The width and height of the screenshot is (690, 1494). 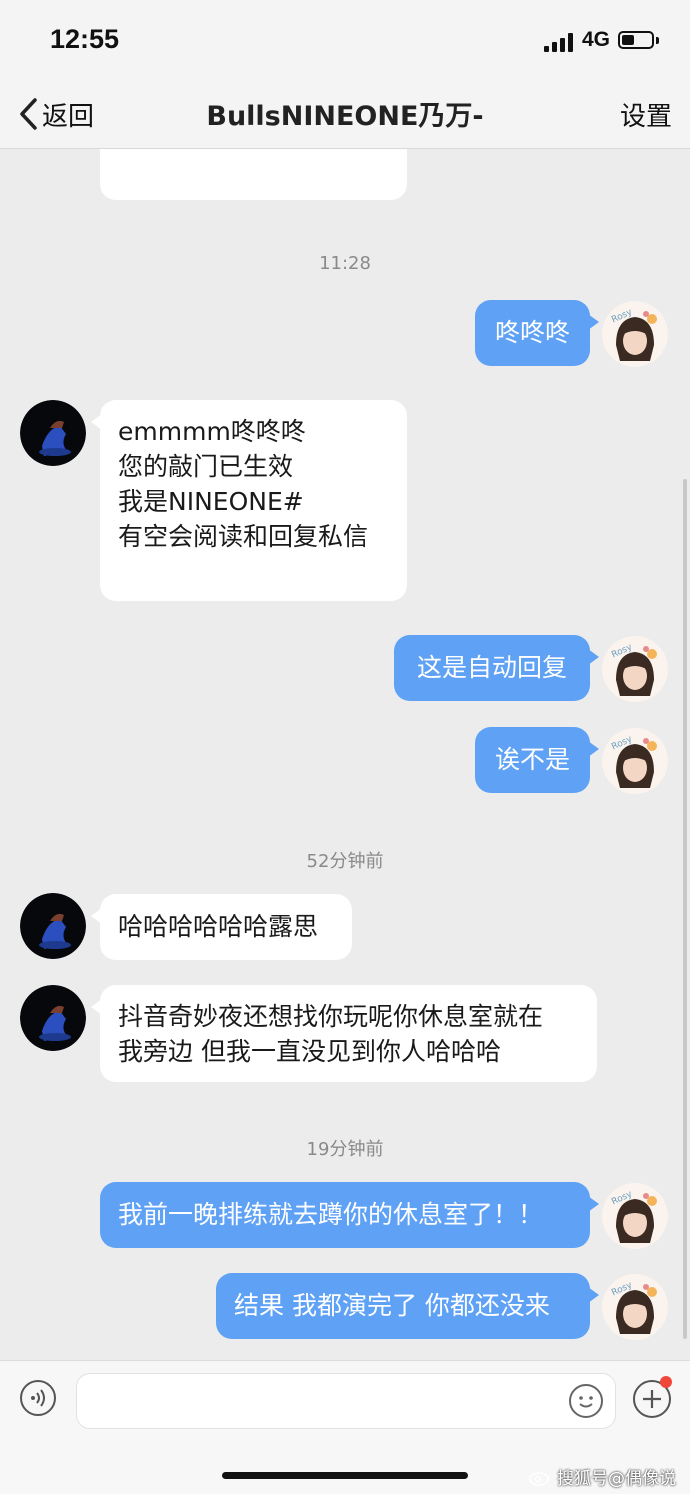 What do you see at coordinates (537, 760) in the screenshot?
I see `message-bubble-outgoing: 诶不是` at bounding box center [537, 760].